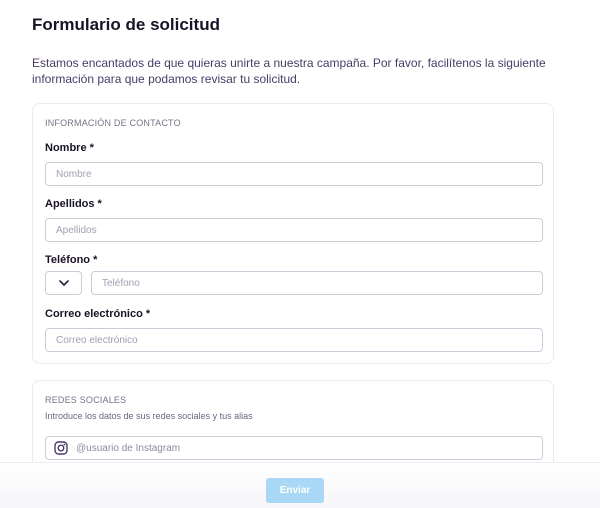 This screenshot has width=600, height=508. Describe the element at coordinates (113, 123) in the screenshot. I see `contact-section-title: INFORMACIÓN DE CONTACTO` at that location.